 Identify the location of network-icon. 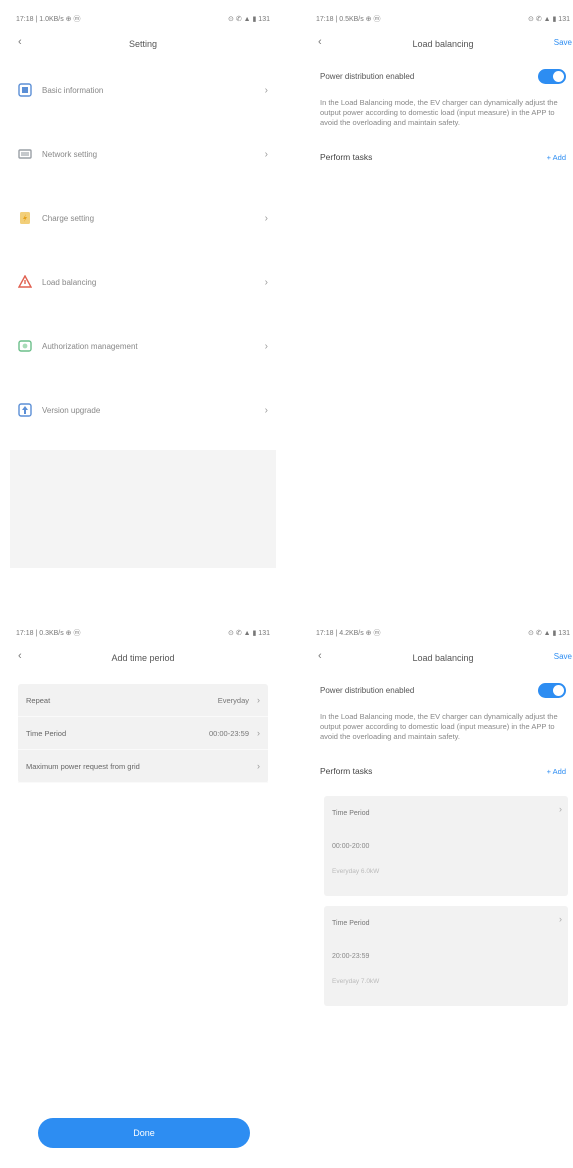
(25, 154).